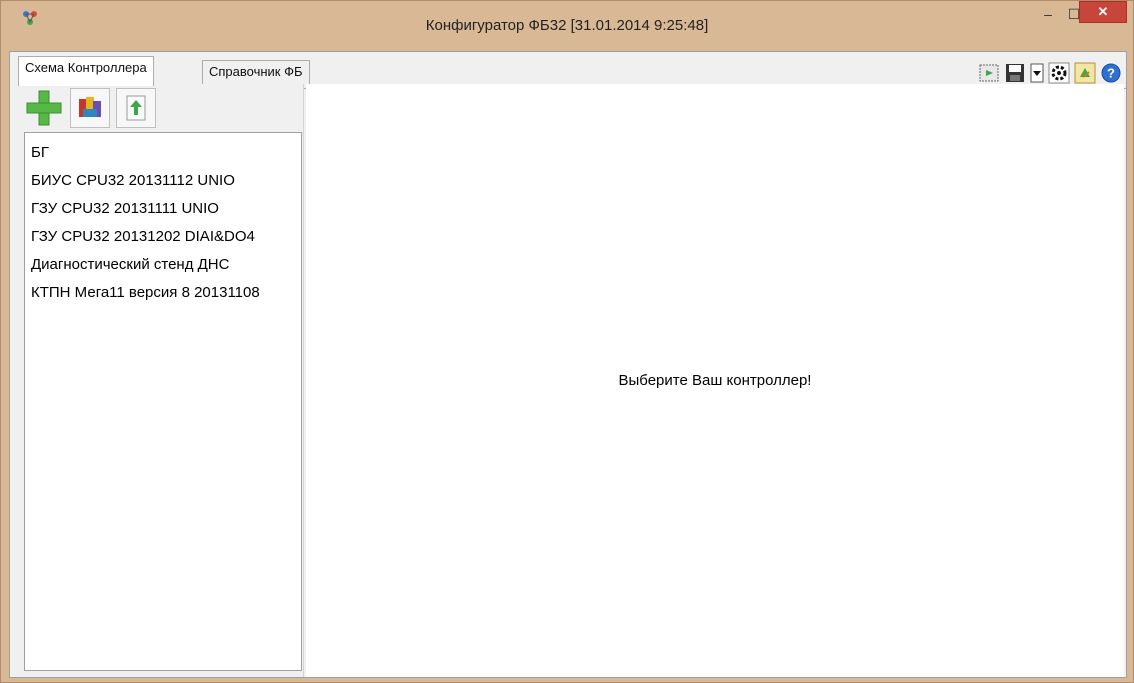 The height and width of the screenshot is (683, 1134). Describe the element at coordinates (163, 181) in the screenshot. I see `list-item: БИУС CPU32 20131112 UNIO` at that location.